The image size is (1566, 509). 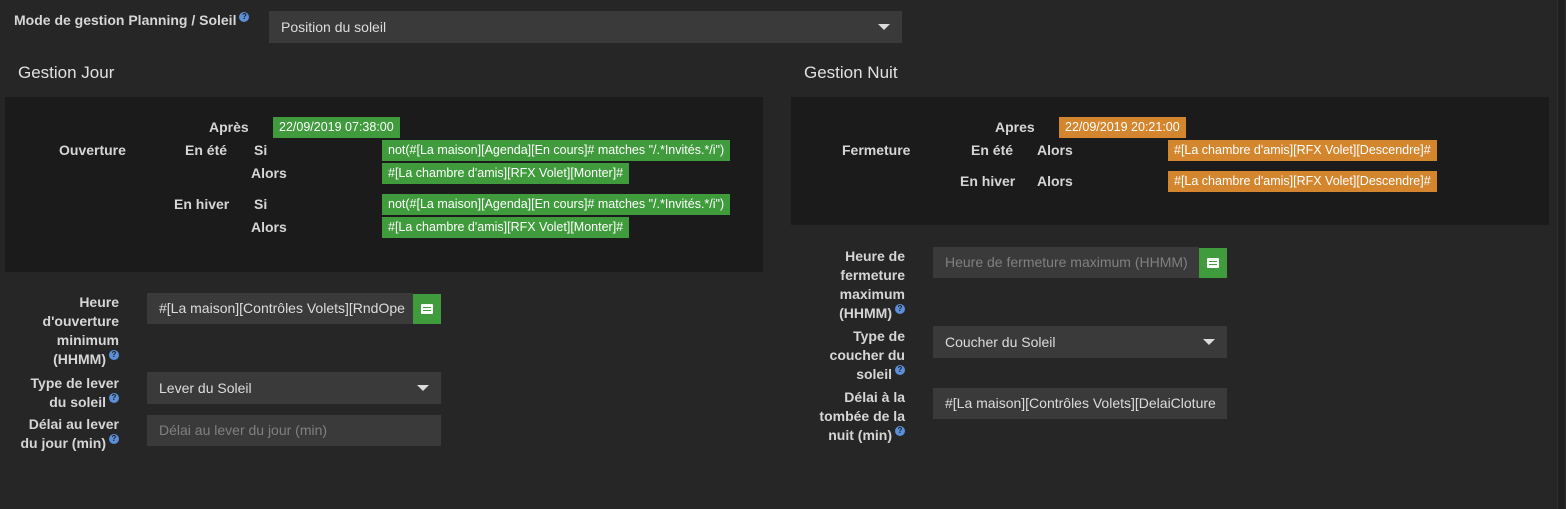 What do you see at coordinates (66, 72) in the screenshot?
I see `day-section-title: Gestion Jour` at bounding box center [66, 72].